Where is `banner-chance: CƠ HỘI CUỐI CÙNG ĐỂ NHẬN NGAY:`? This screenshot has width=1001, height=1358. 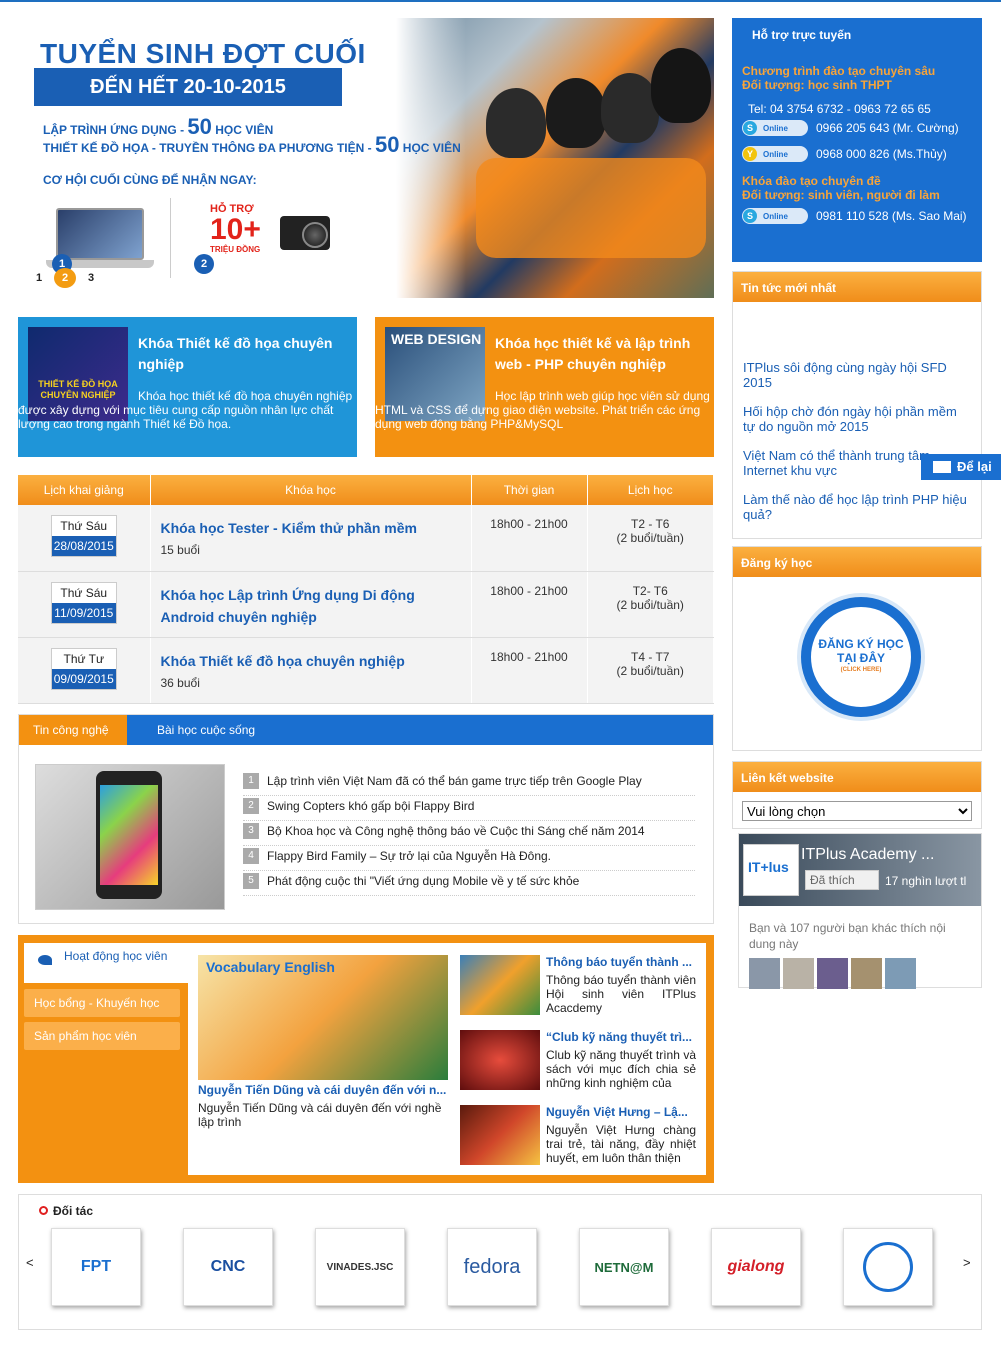
banner-chance: CƠ HỘI CUỐI CÙNG ĐỂ NHẬN NGAY: is located at coordinates (150, 180).